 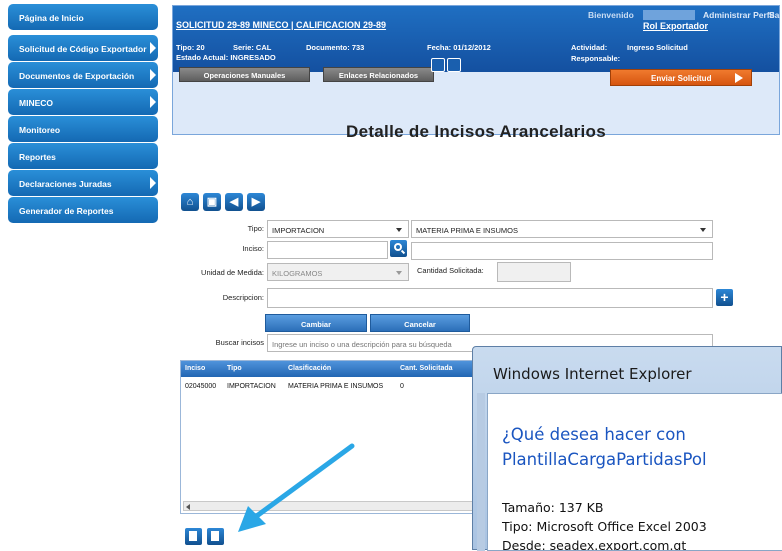 What do you see at coordinates (594, 434) in the screenshot?
I see `dialog-question-line1: ¿Qué desea hacer con` at bounding box center [594, 434].